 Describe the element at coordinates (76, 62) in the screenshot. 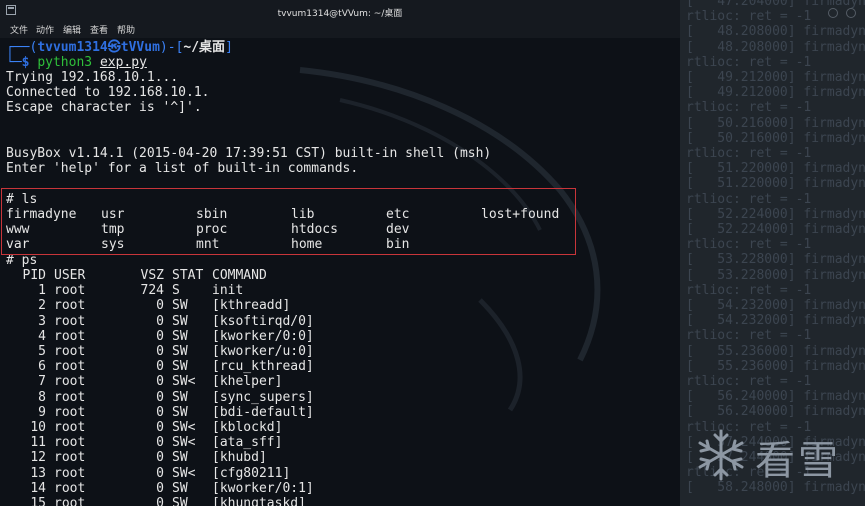

I see `command-line: └─$ python3 exp.py` at that location.